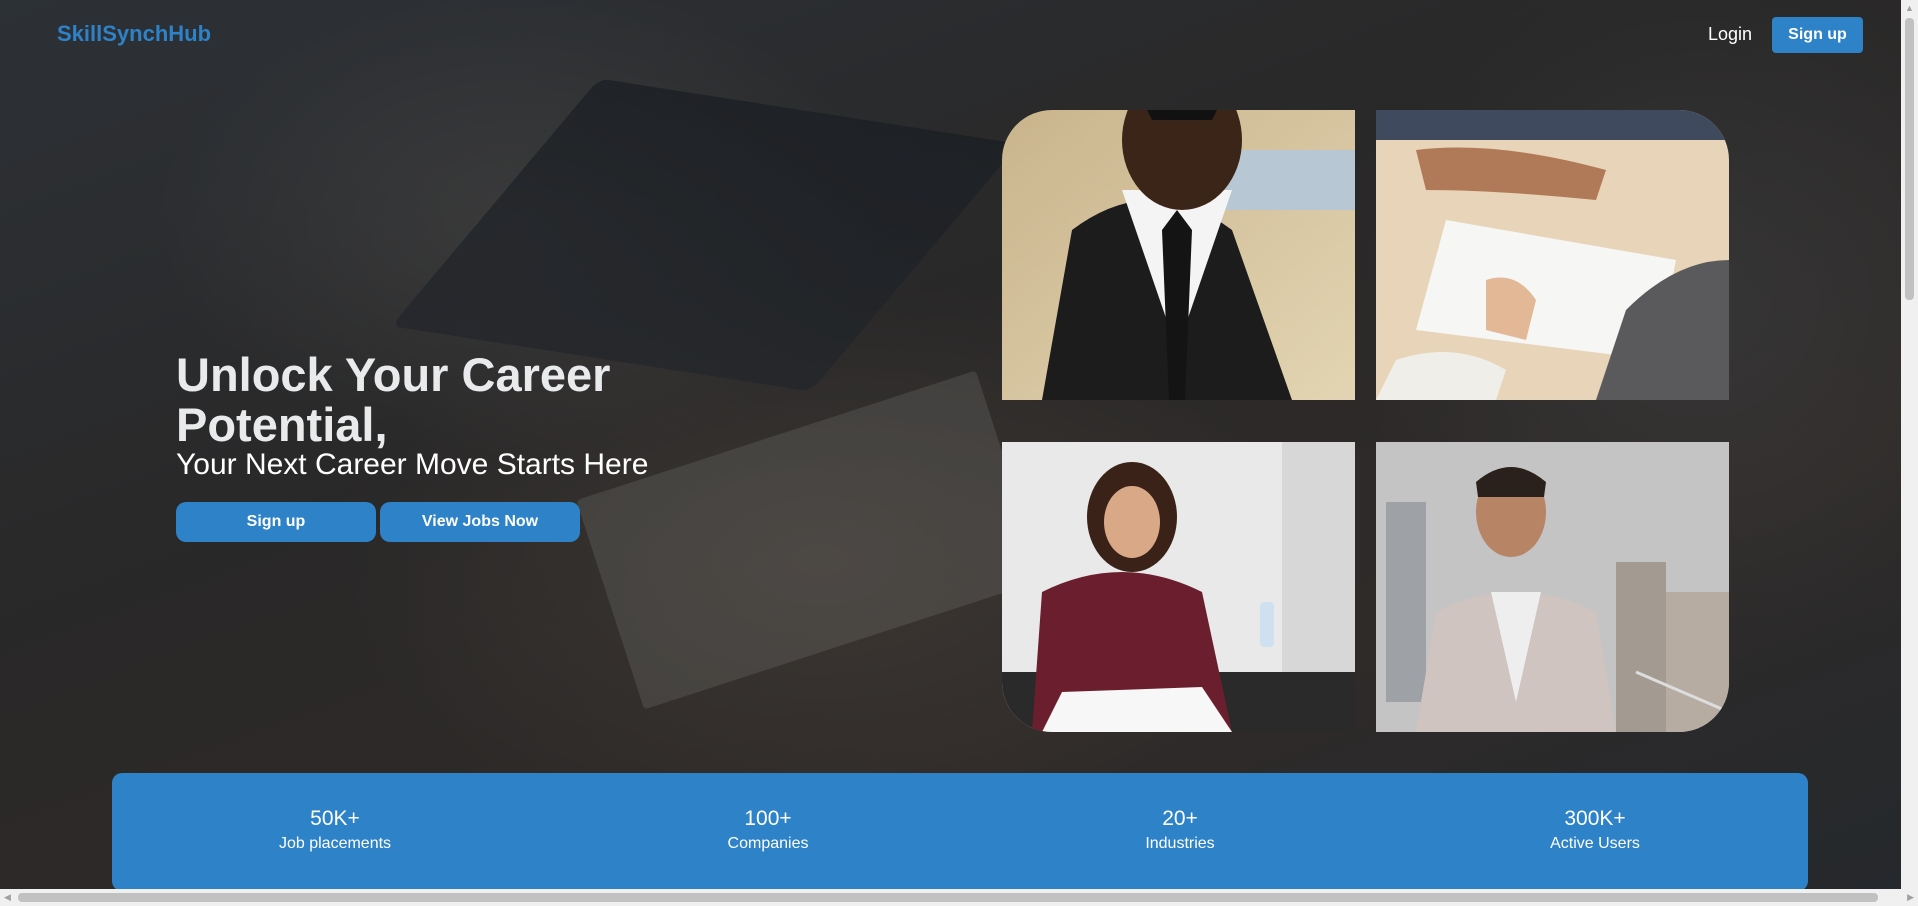 Image resolution: width=1918 pixels, height=906 pixels. What do you see at coordinates (1595, 818) in the screenshot?
I see `stat-value: 300K+` at bounding box center [1595, 818].